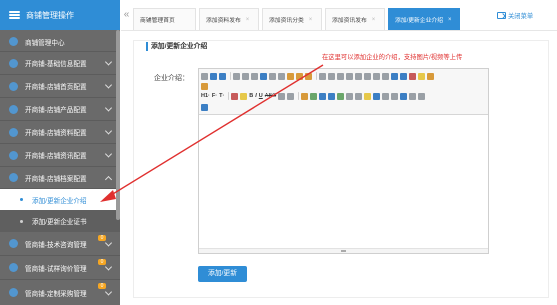  Describe the element at coordinates (214, 96) in the screenshot. I see `font-family-button: F·` at that location.